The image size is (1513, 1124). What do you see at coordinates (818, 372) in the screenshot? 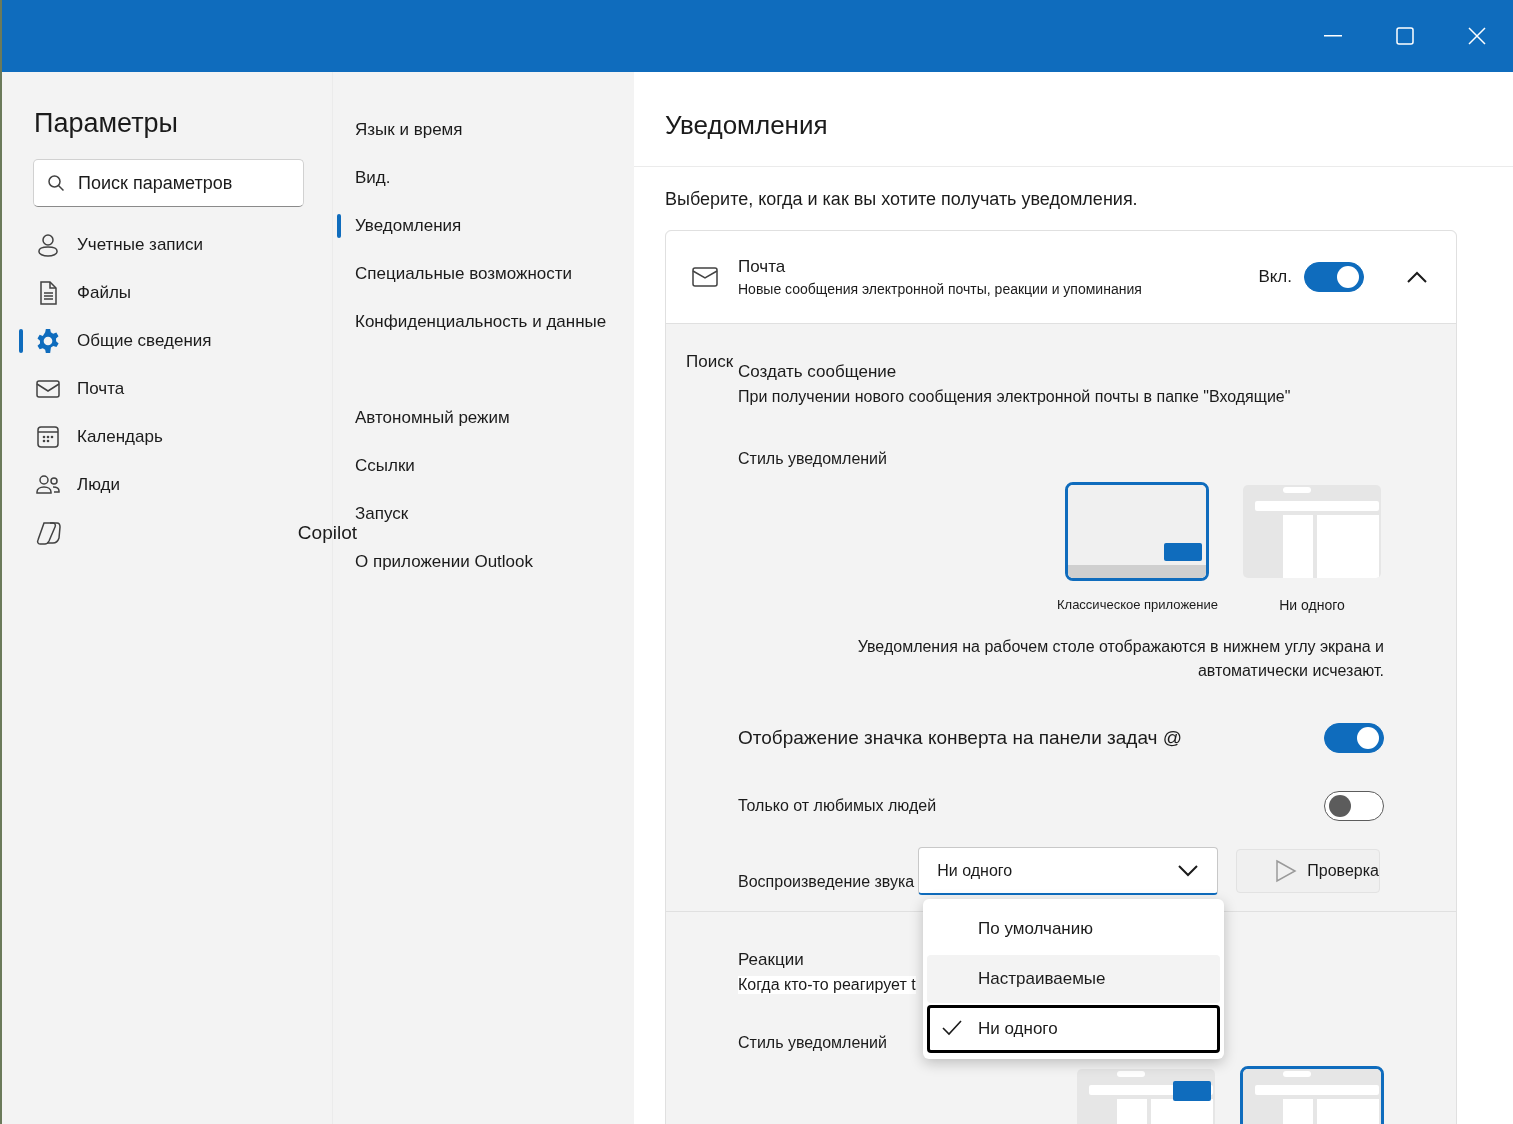
I see `section-title: Создать сообщение` at bounding box center [818, 372].